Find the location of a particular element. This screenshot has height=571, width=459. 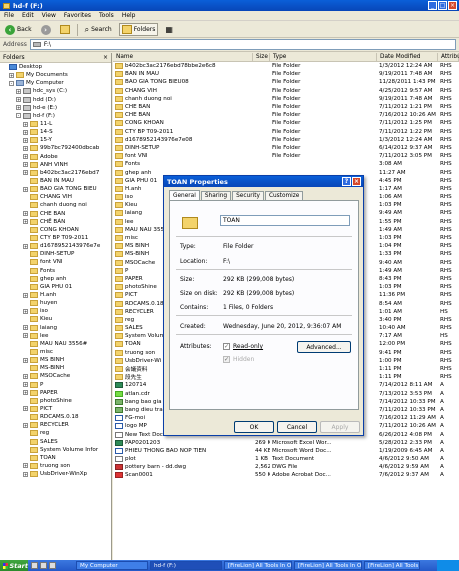

back-button: ‹ Back is located at coordinates (18, 29).